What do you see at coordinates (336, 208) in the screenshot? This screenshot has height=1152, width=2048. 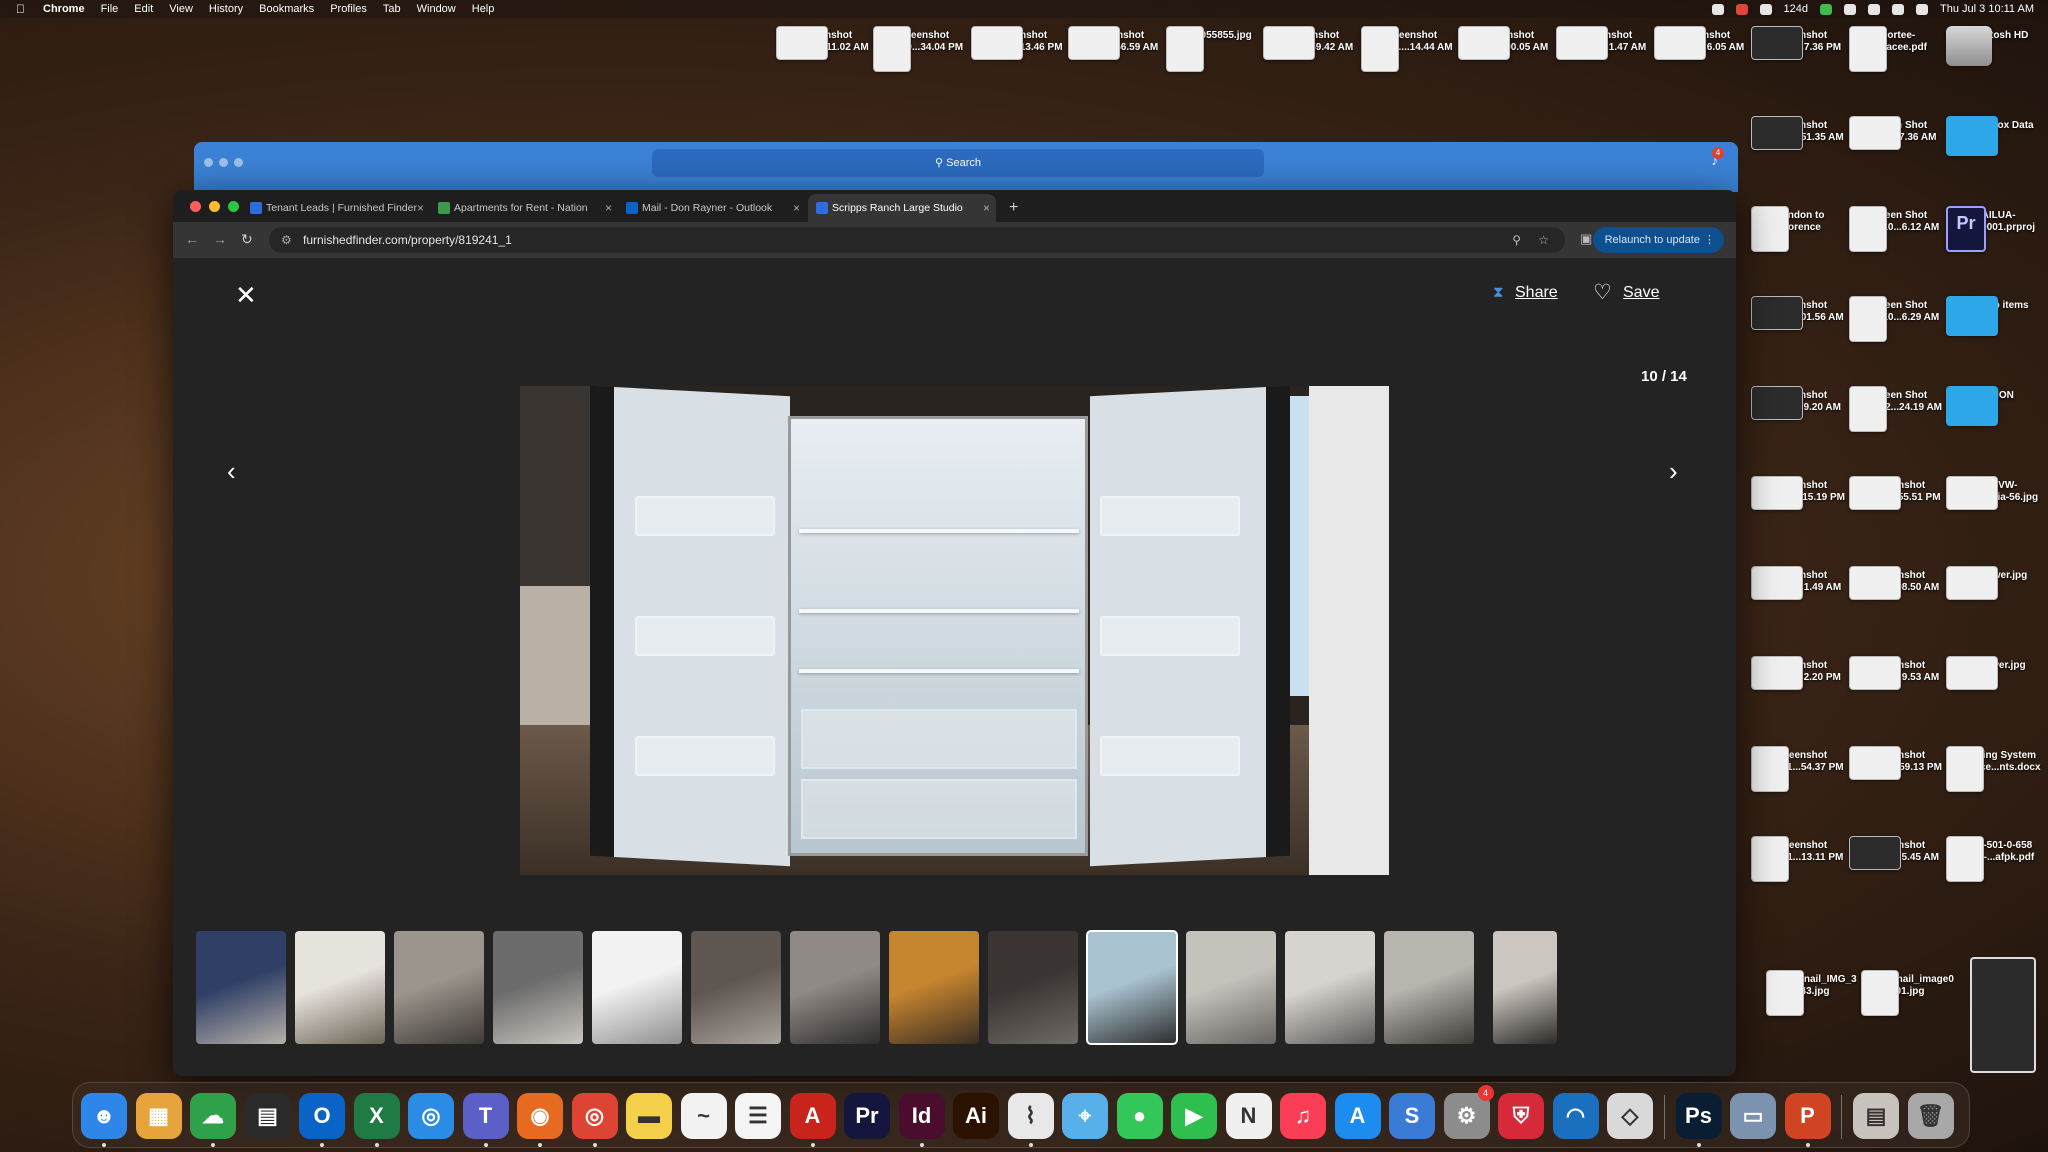 I see `tab-1: Tenant Leads | Furnished Finder ×` at bounding box center [336, 208].